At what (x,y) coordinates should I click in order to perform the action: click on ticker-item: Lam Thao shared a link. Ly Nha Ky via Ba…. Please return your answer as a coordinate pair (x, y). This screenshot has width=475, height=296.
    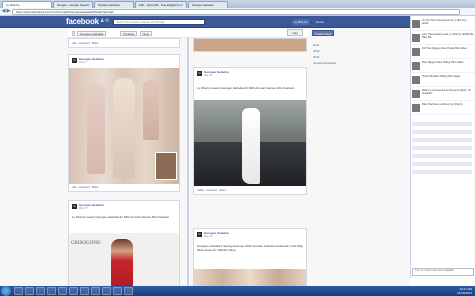
    Looking at the image, I should click on (443, 38).